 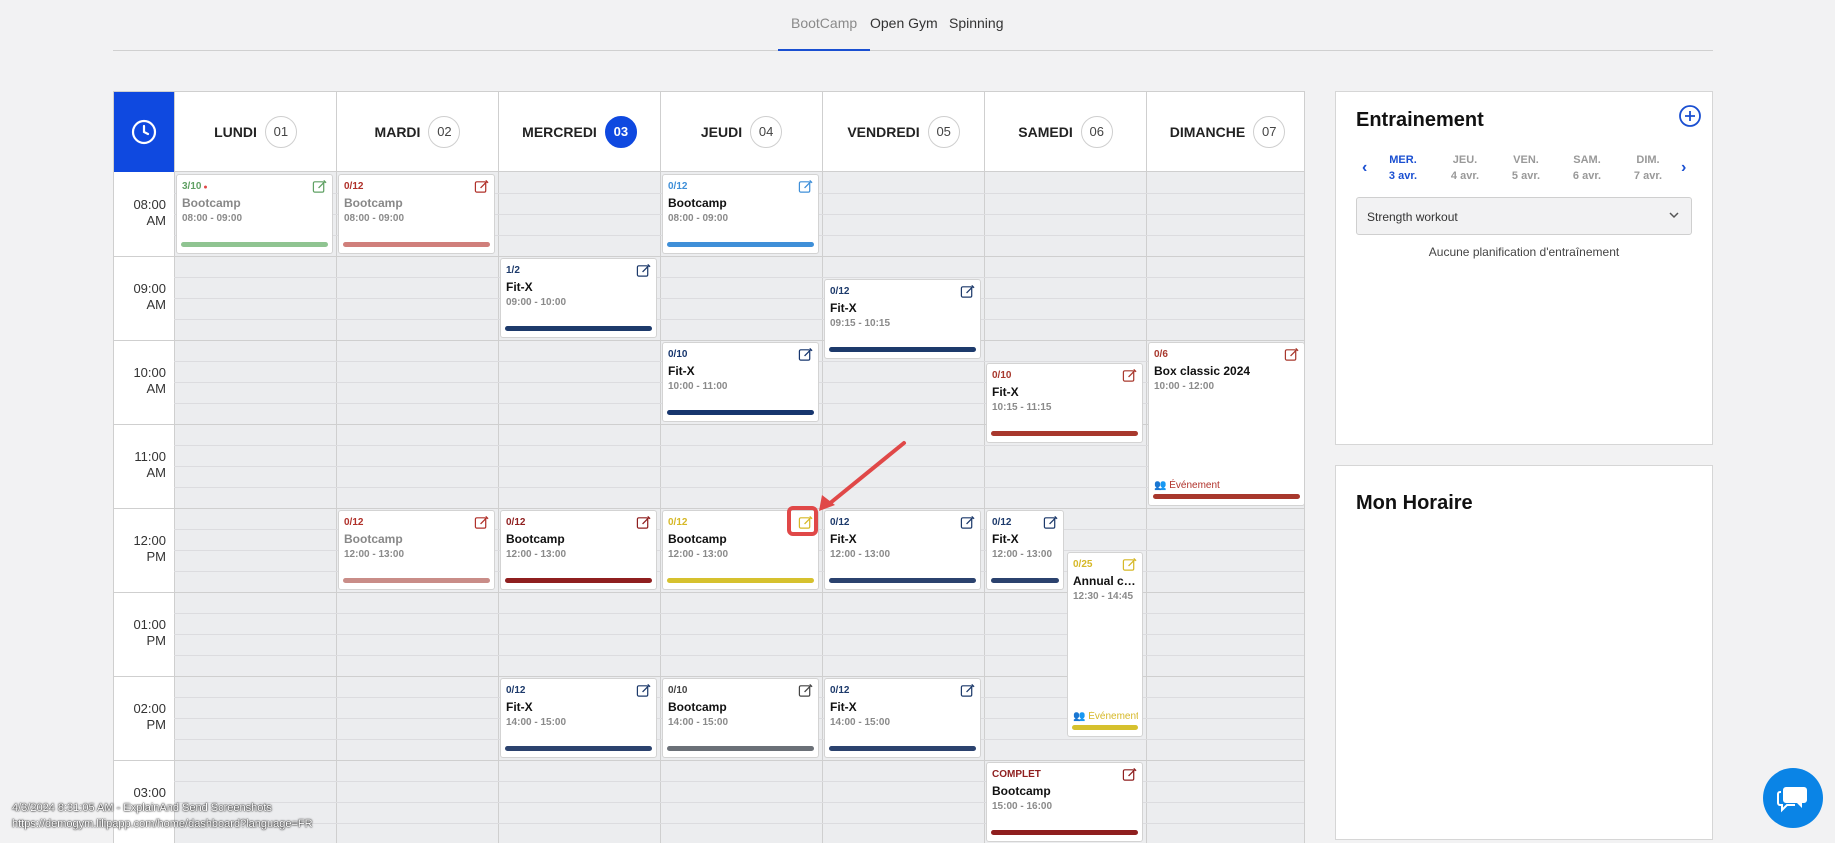 What do you see at coordinates (559, 131) in the screenshot?
I see `day-name: MERCREDI` at bounding box center [559, 131].